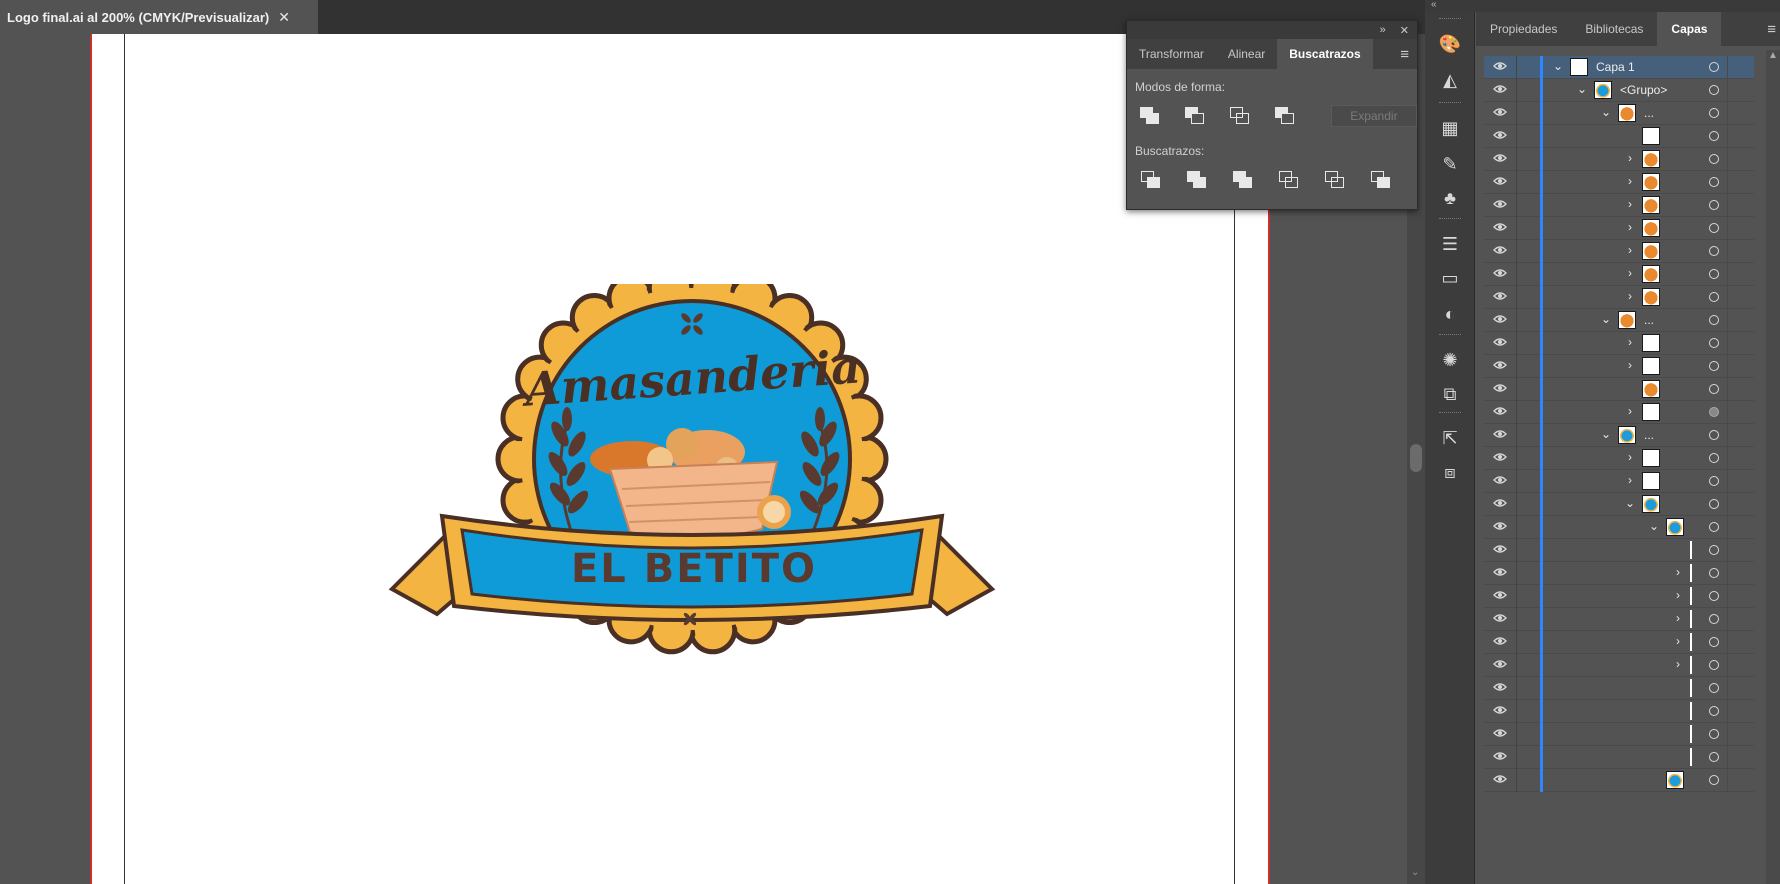  What do you see at coordinates (1243, 180) in the screenshot?
I see `merge-icon` at bounding box center [1243, 180].